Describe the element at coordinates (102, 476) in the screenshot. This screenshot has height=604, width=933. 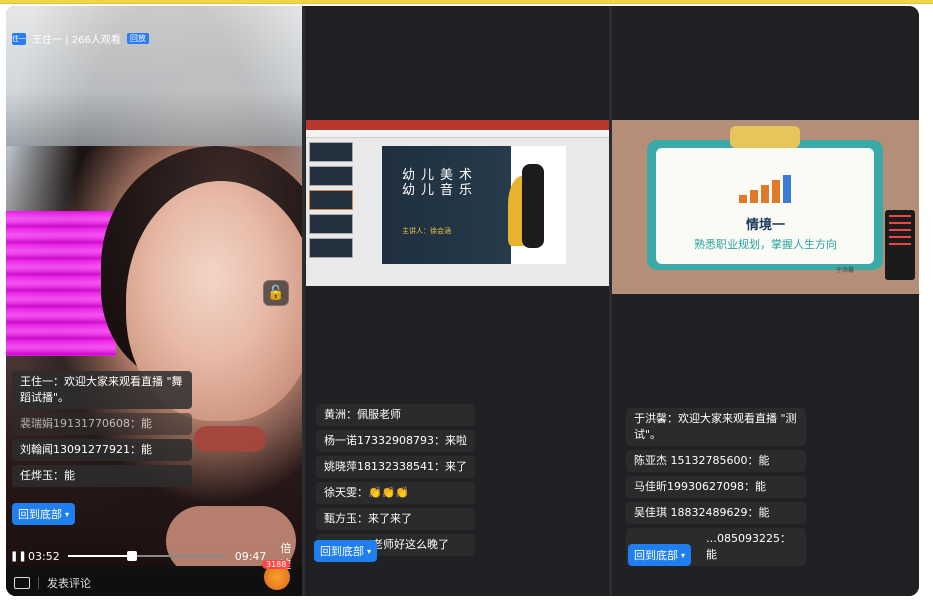
I see `chat-message: 任烨玉：能` at that location.